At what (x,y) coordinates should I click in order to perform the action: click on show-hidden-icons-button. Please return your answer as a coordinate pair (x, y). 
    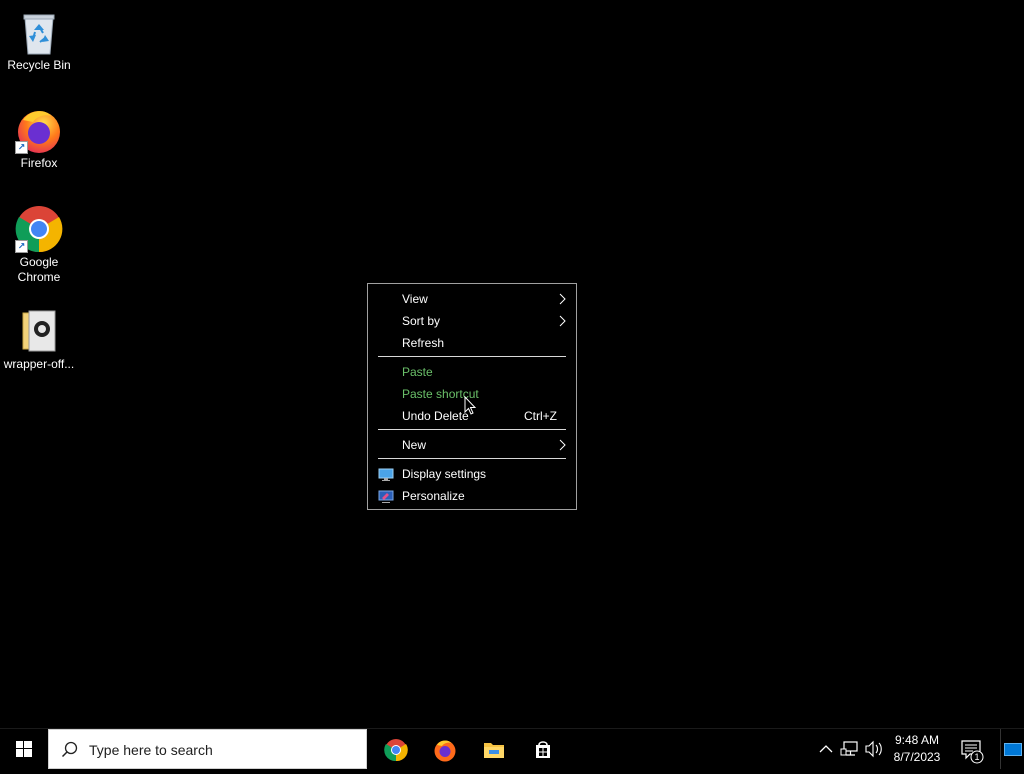
    Looking at the image, I should click on (826, 749).